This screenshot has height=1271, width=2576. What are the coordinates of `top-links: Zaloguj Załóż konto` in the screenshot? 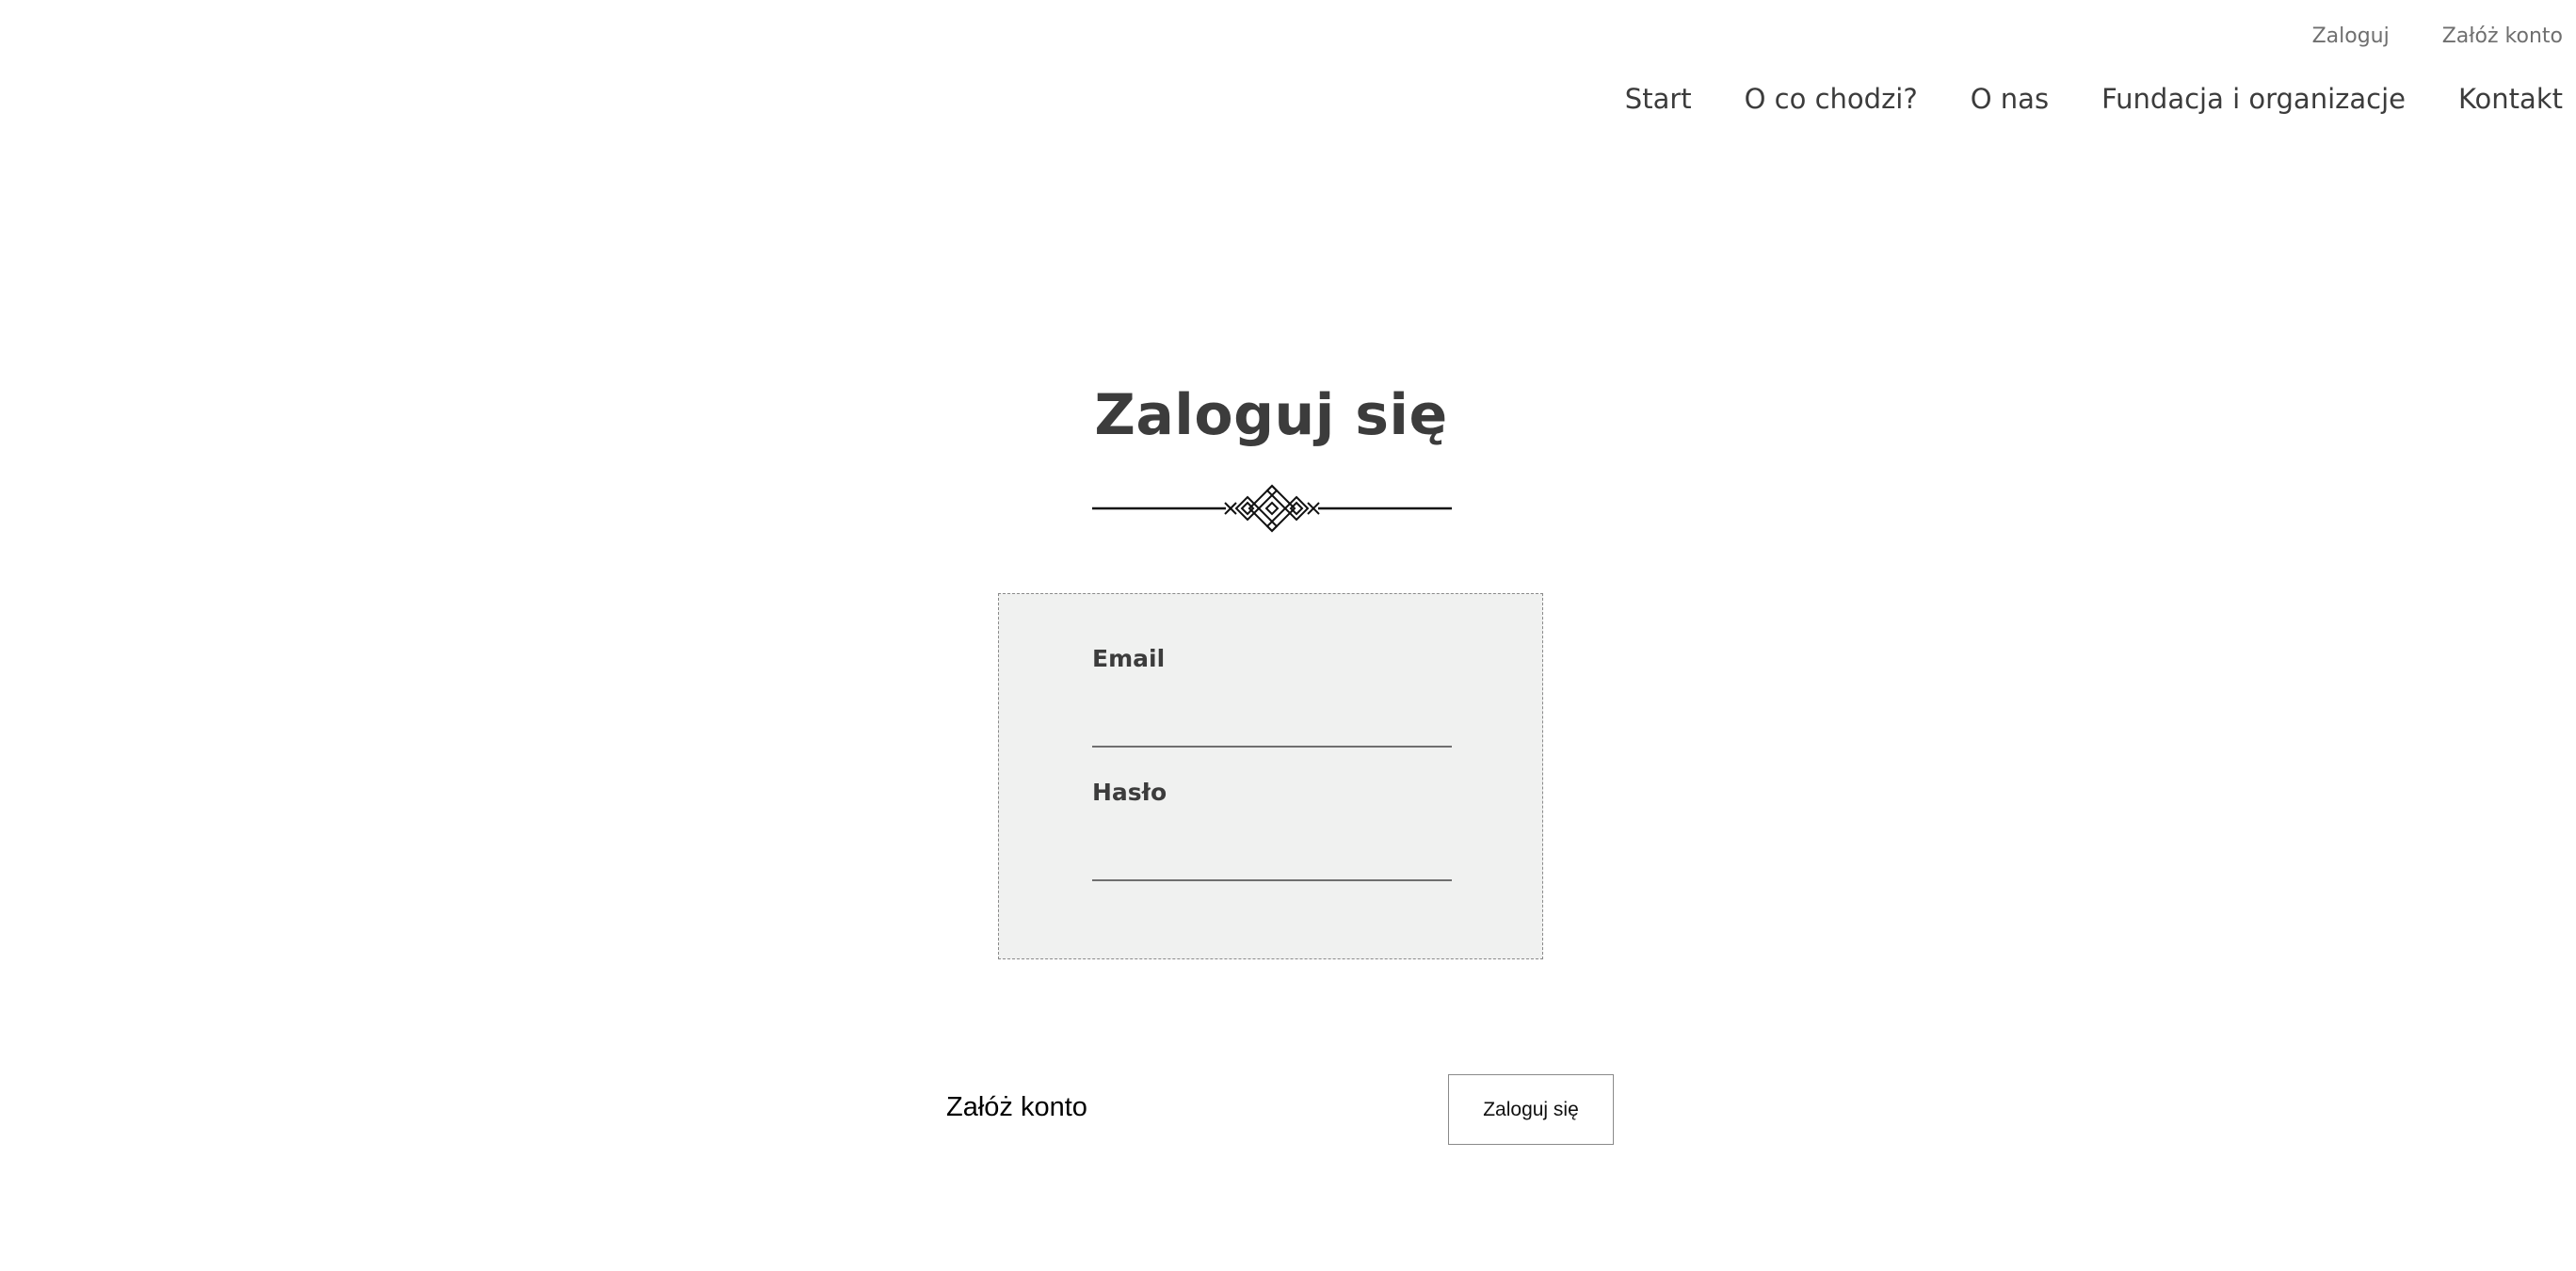 It's located at (2437, 36).